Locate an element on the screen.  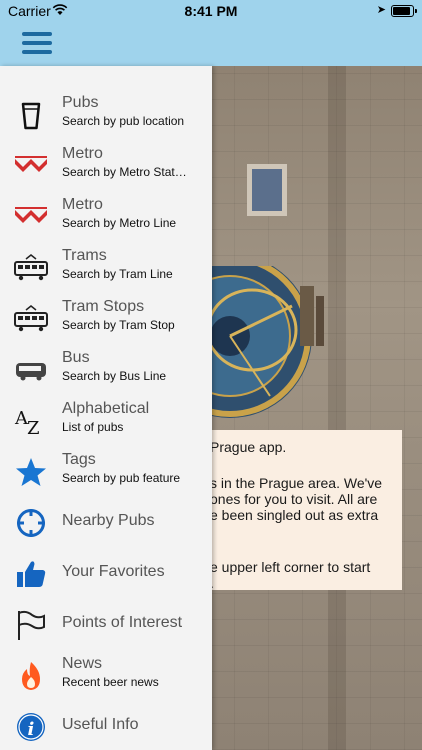
az-sort-icon: AZ is located at coordinates (31, 422).